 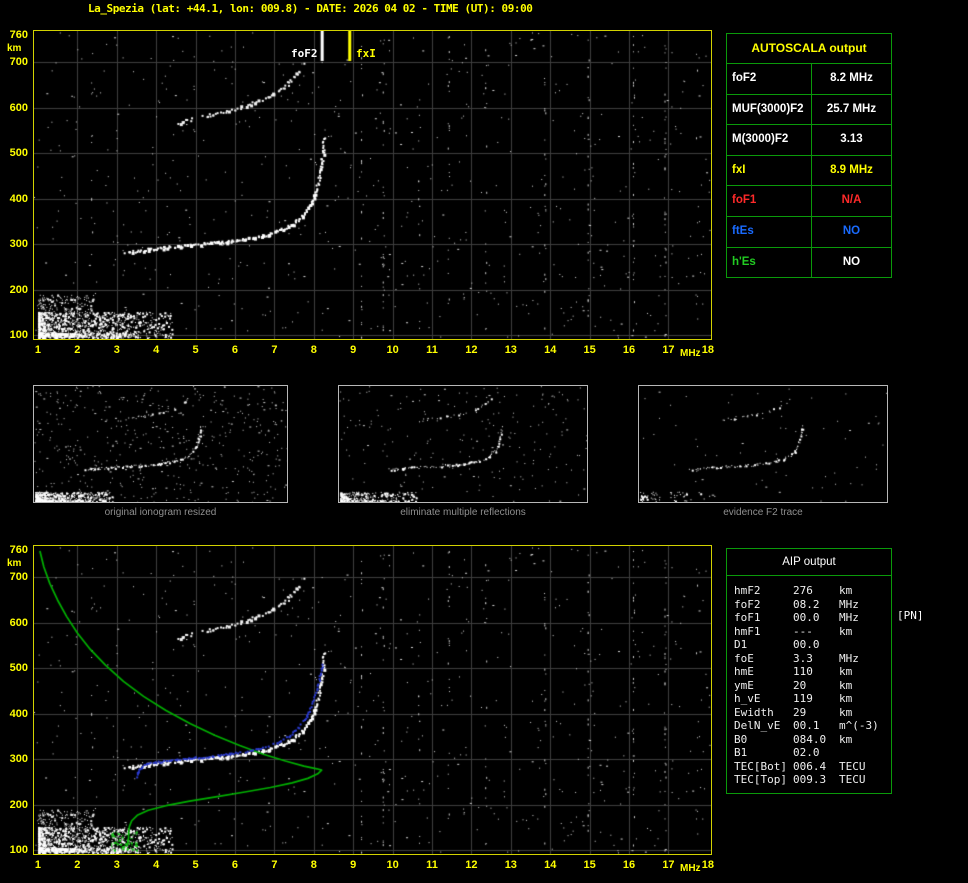 What do you see at coordinates (690, 868) in the screenshot?
I see `x-axis-unit: MHz` at bounding box center [690, 868].